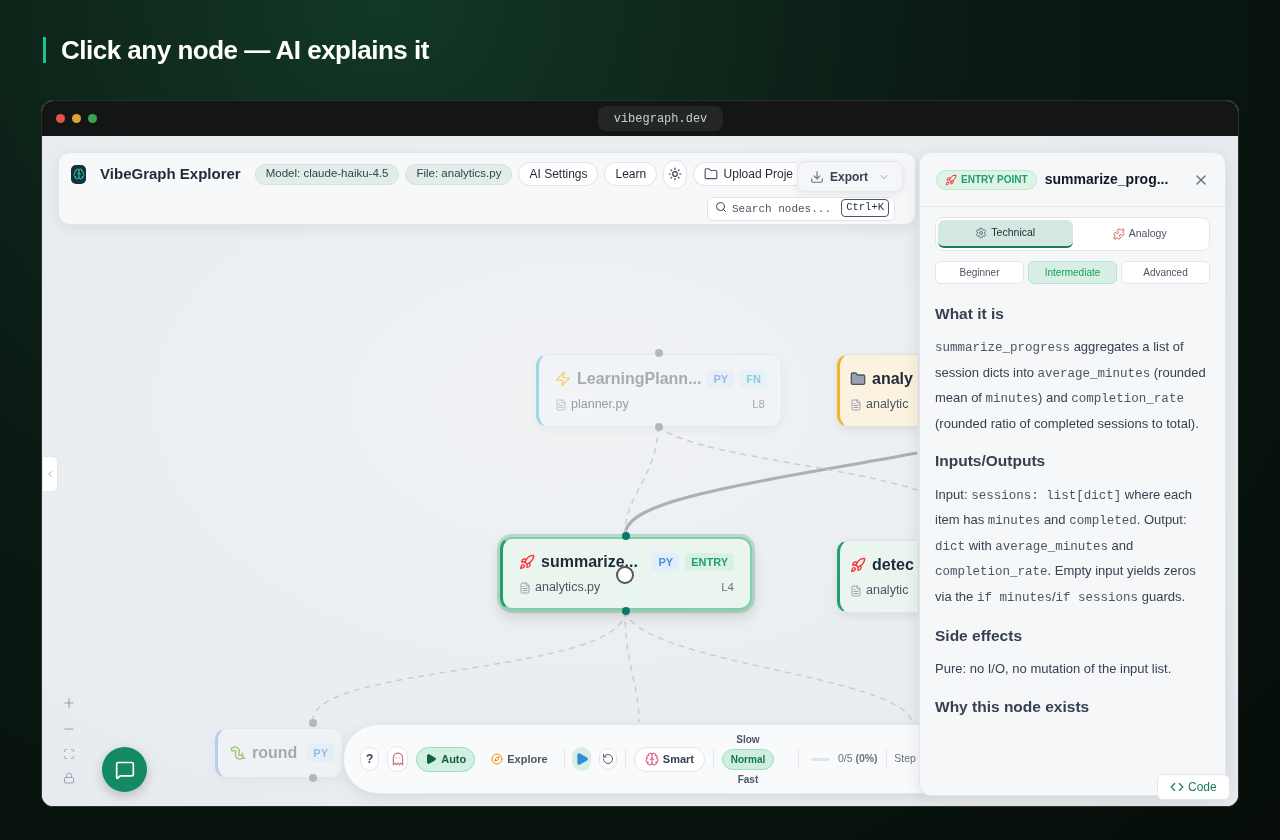 The height and width of the screenshot is (840, 1280). Describe the element at coordinates (79, 174) in the screenshot. I see `logo-icon` at that location.